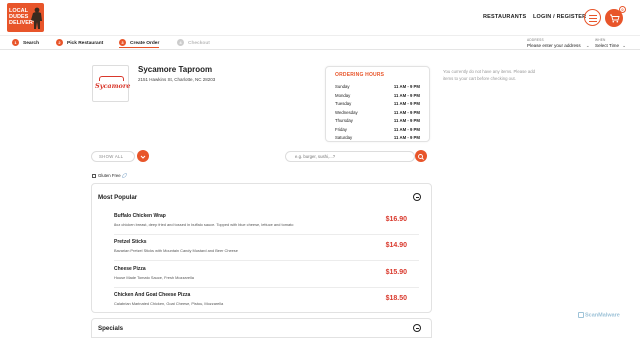 The width and height of the screenshot is (640, 338). I want to click on scanmalware-icon, so click(581, 315).